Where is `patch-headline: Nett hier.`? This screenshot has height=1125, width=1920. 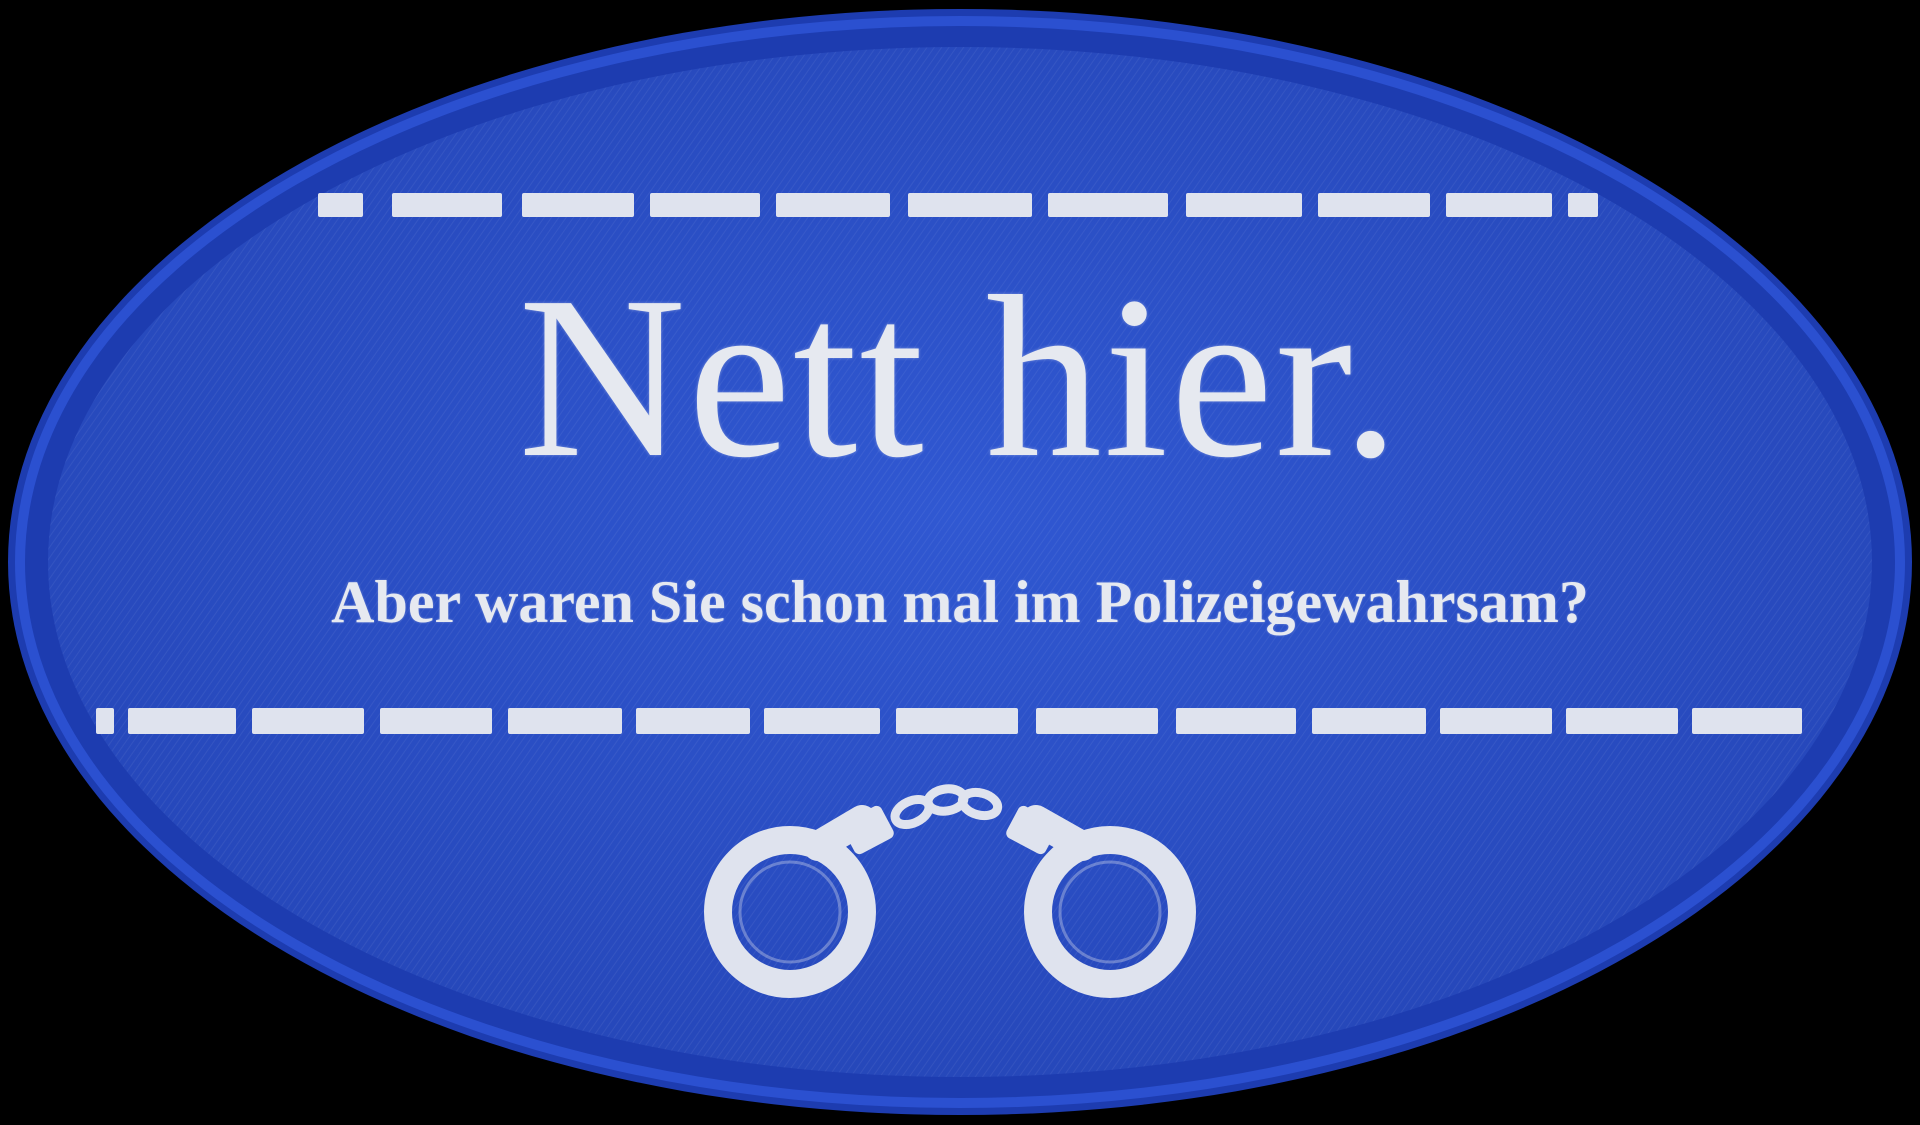
patch-headline: Nett hier. is located at coordinates (960, 377).